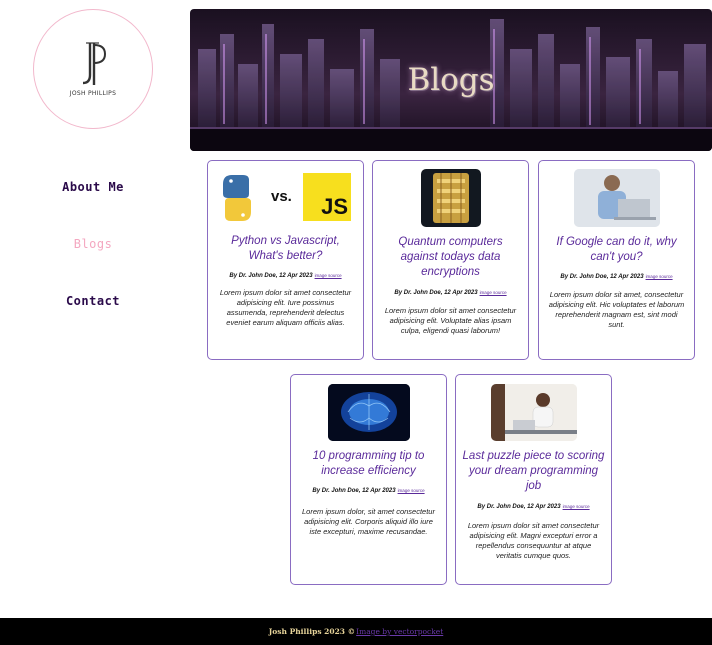 This screenshot has width=712, height=645. What do you see at coordinates (94, 63) in the screenshot?
I see `jp-monogram-icon` at bounding box center [94, 63].